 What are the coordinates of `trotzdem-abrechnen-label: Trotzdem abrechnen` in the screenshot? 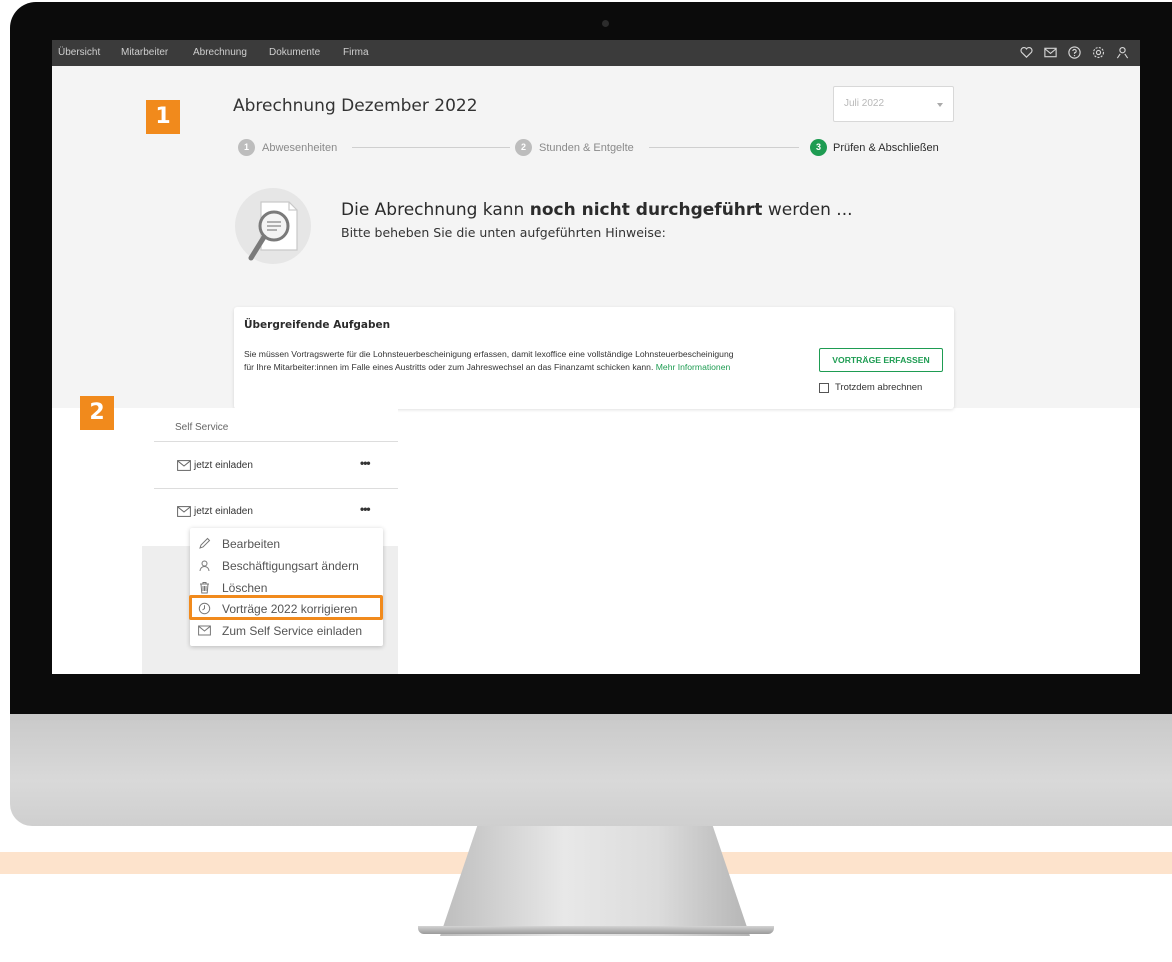 It's located at (878, 387).